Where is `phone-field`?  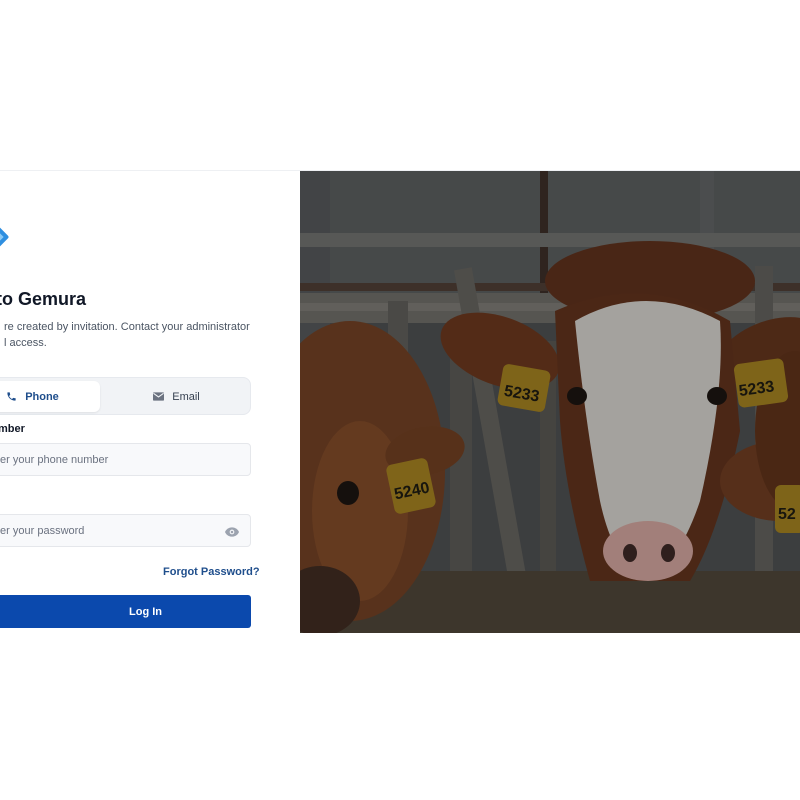 phone-field is located at coordinates (125, 459).